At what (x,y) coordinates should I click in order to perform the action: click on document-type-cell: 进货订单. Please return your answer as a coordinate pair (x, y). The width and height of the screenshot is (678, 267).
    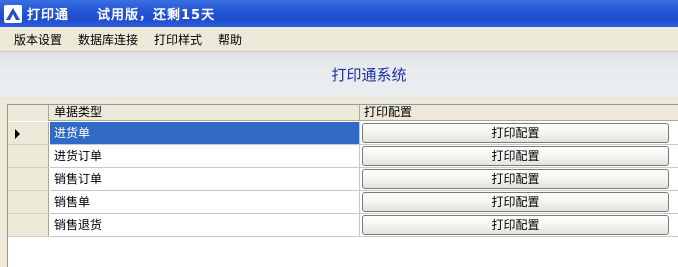
    Looking at the image, I should click on (205, 156).